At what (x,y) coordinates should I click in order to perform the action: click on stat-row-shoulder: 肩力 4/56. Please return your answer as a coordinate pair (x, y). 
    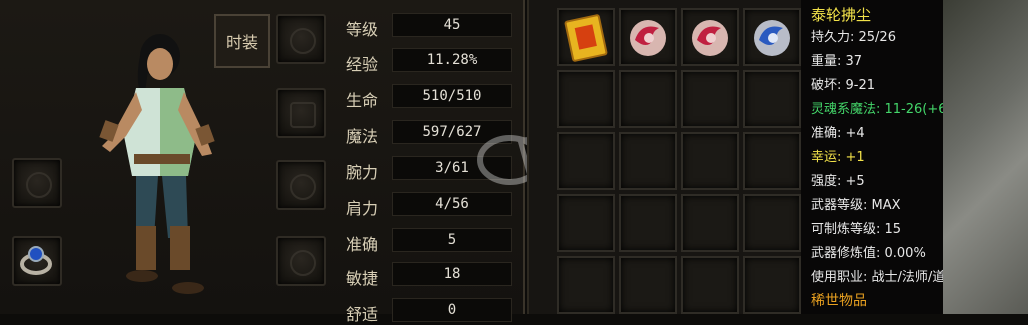
    Looking at the image, I should click on (426, 205).